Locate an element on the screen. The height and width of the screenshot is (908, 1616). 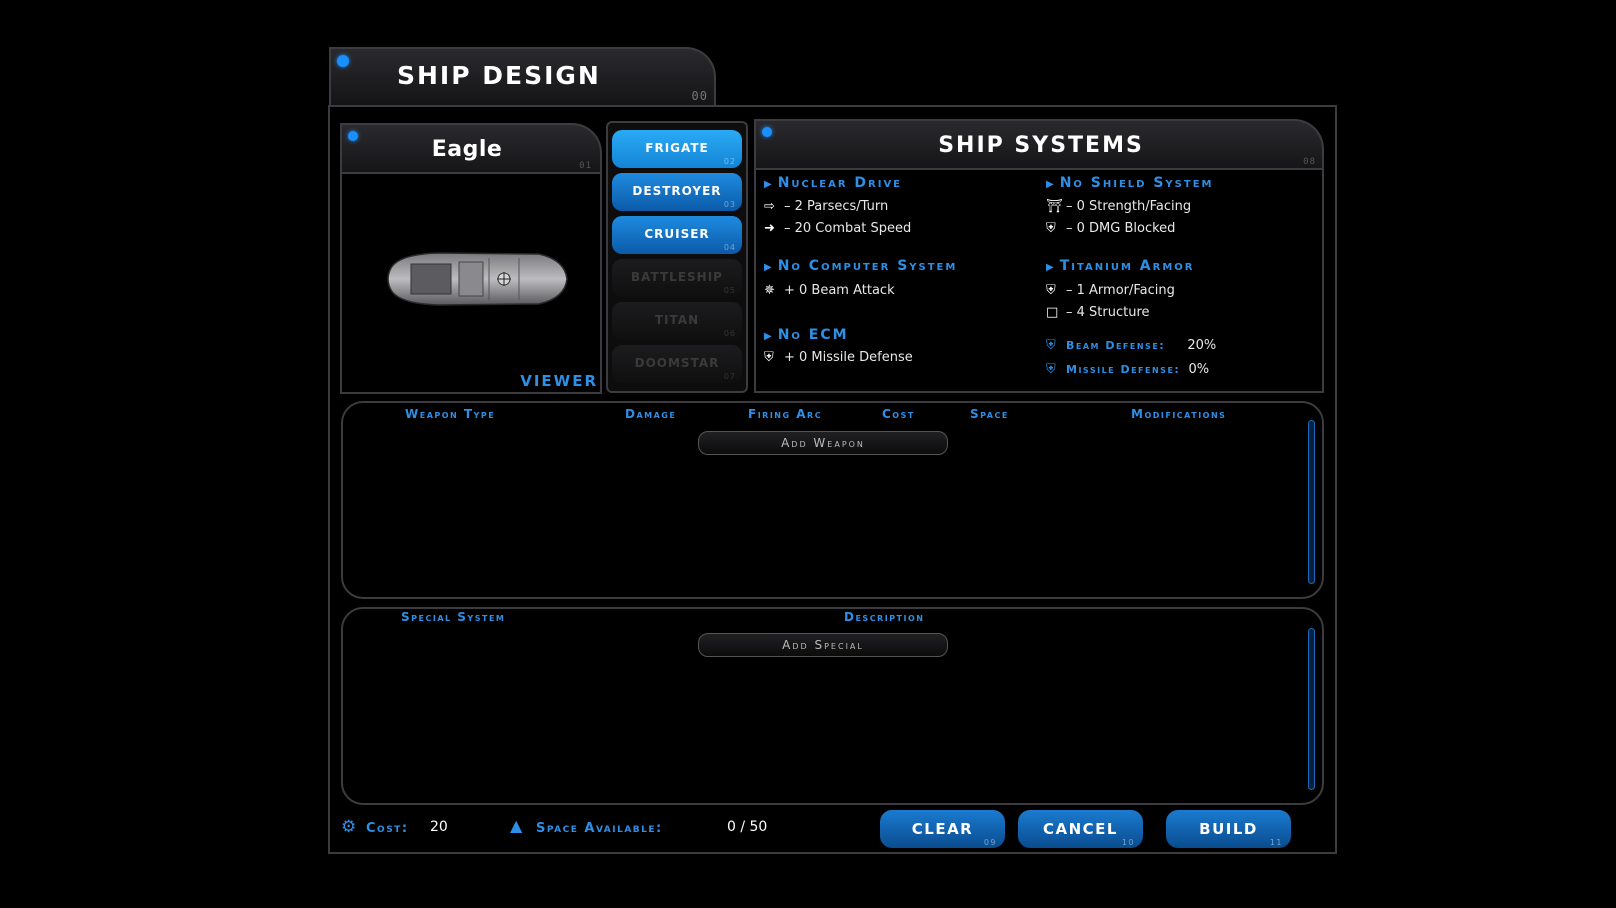
col-space: Space is located at coordinates (989, 414).